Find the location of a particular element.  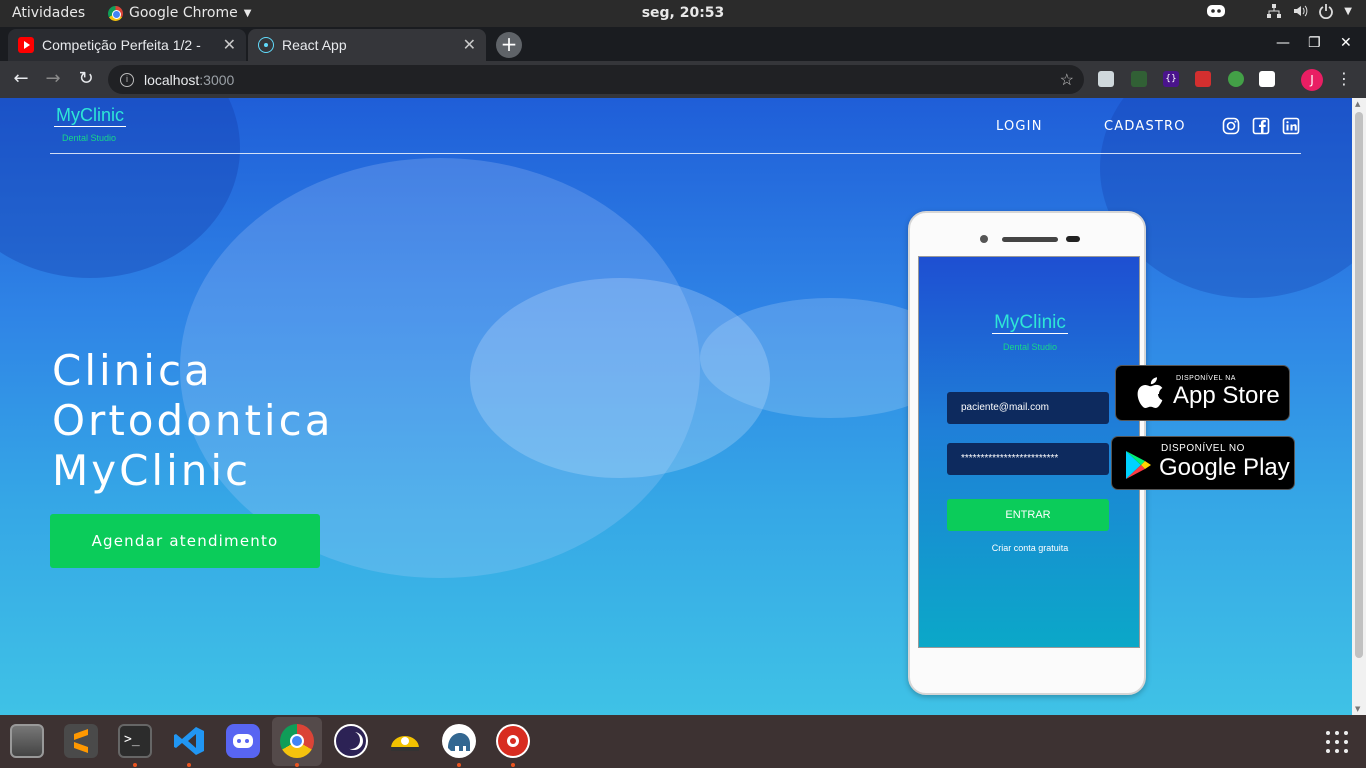

app-store-badge: DISPONÍVEL NA App Store is located at coordinates (1202, 393).